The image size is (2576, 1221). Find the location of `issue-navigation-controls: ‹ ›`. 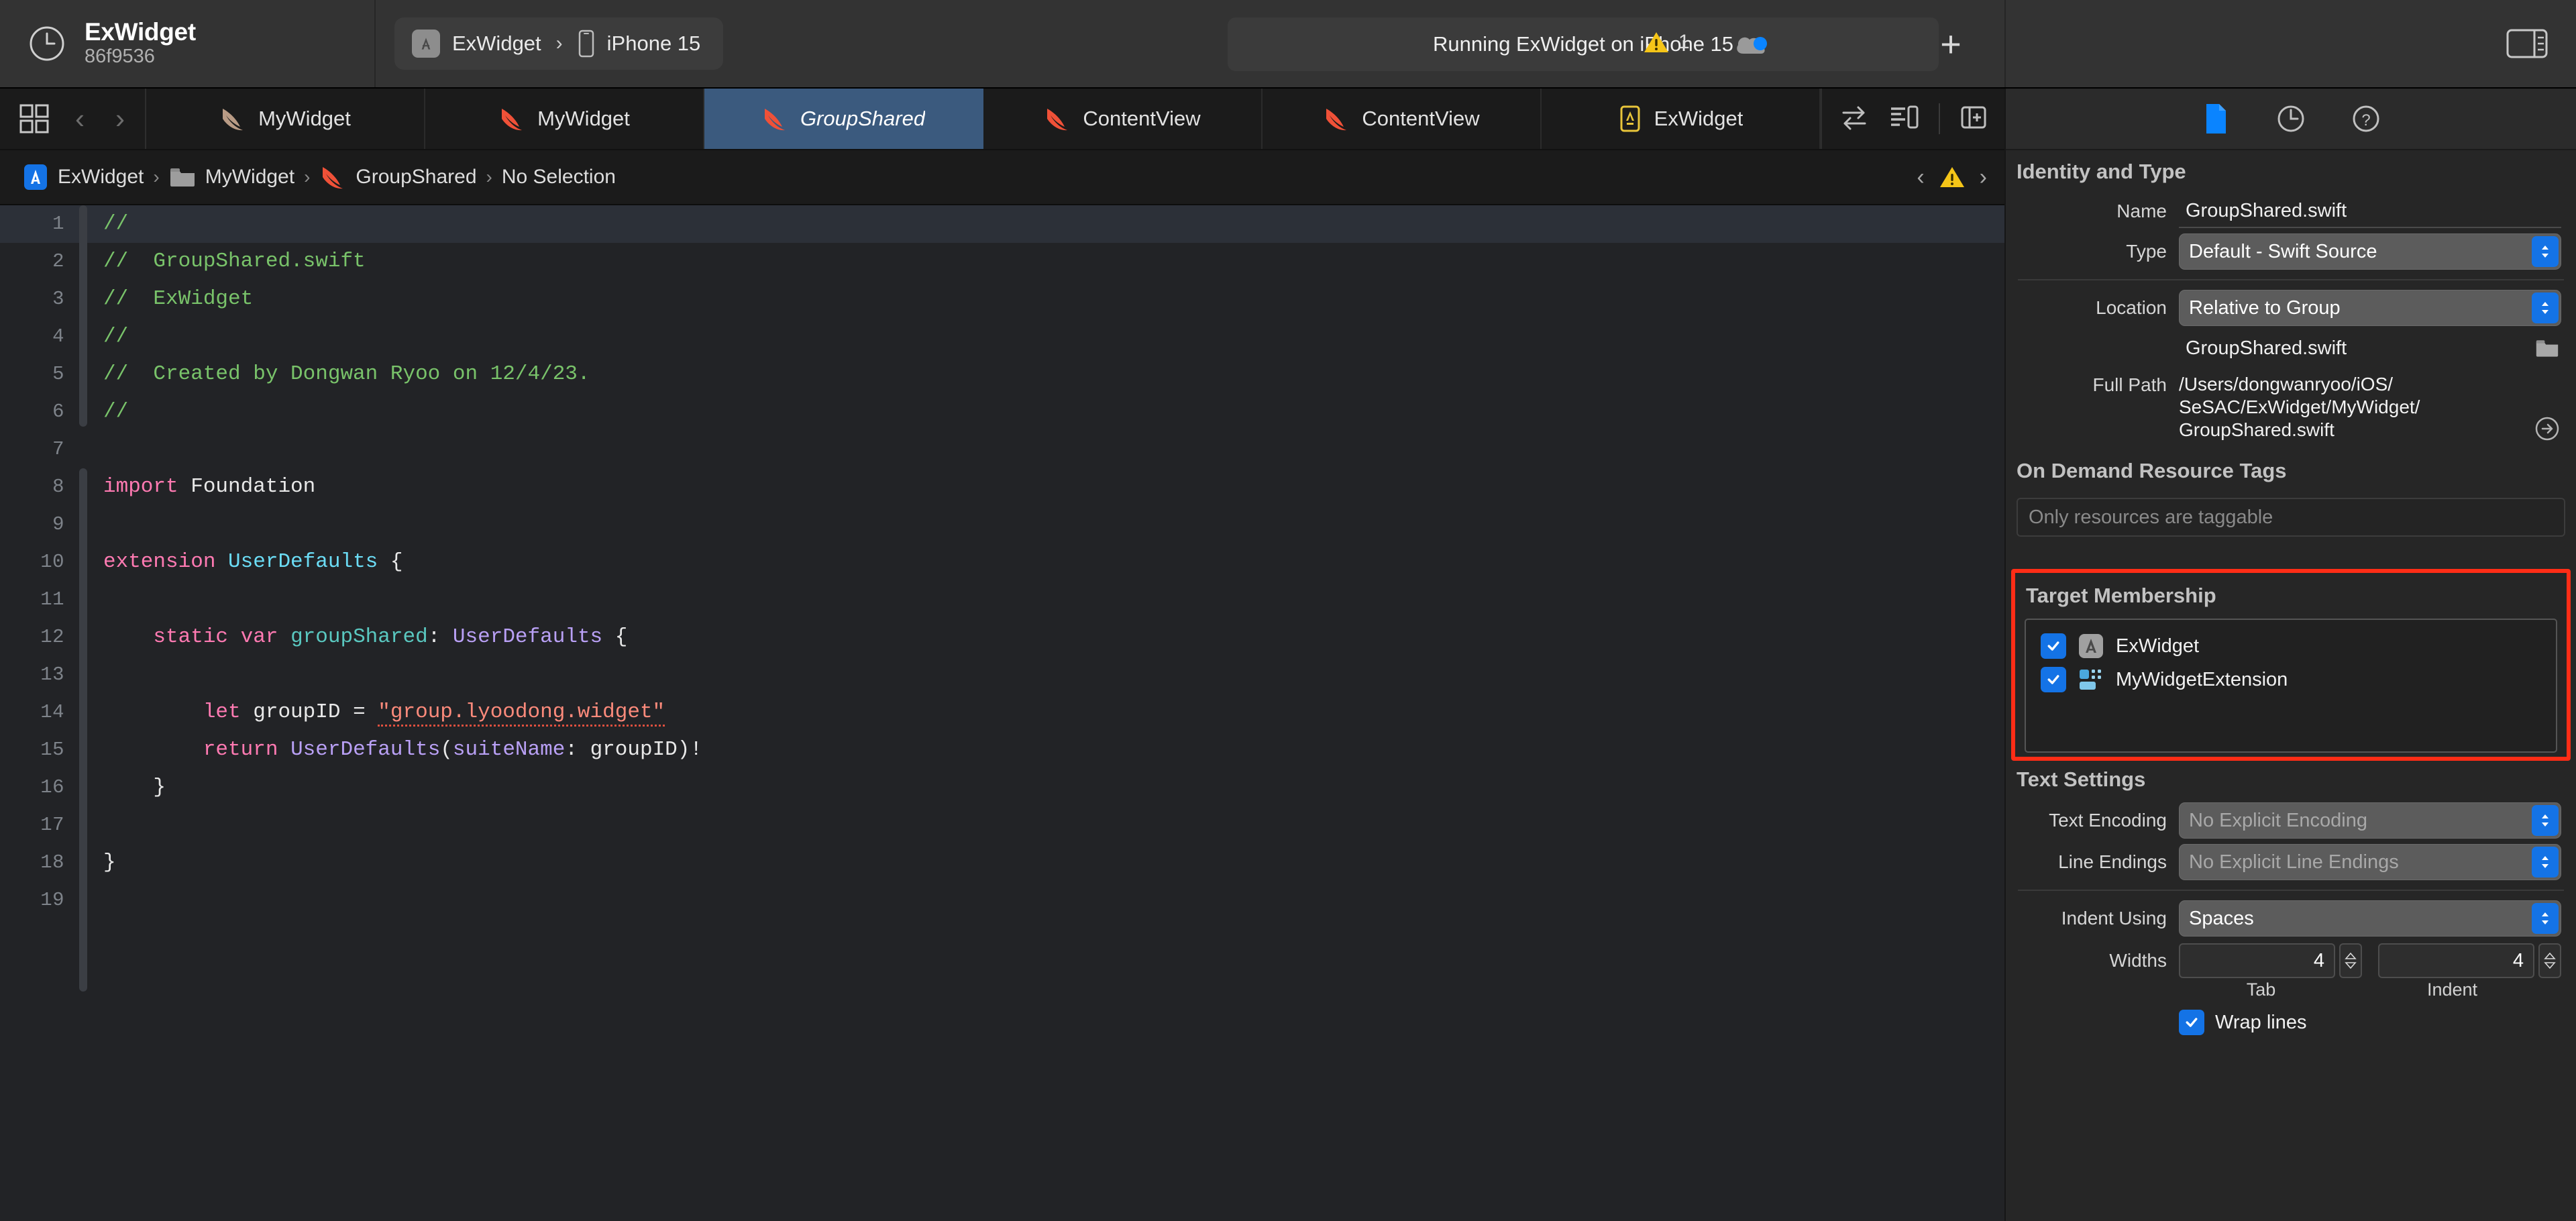

issue-navigation-controls: ‹ › is located at coordinates (1952, 177).